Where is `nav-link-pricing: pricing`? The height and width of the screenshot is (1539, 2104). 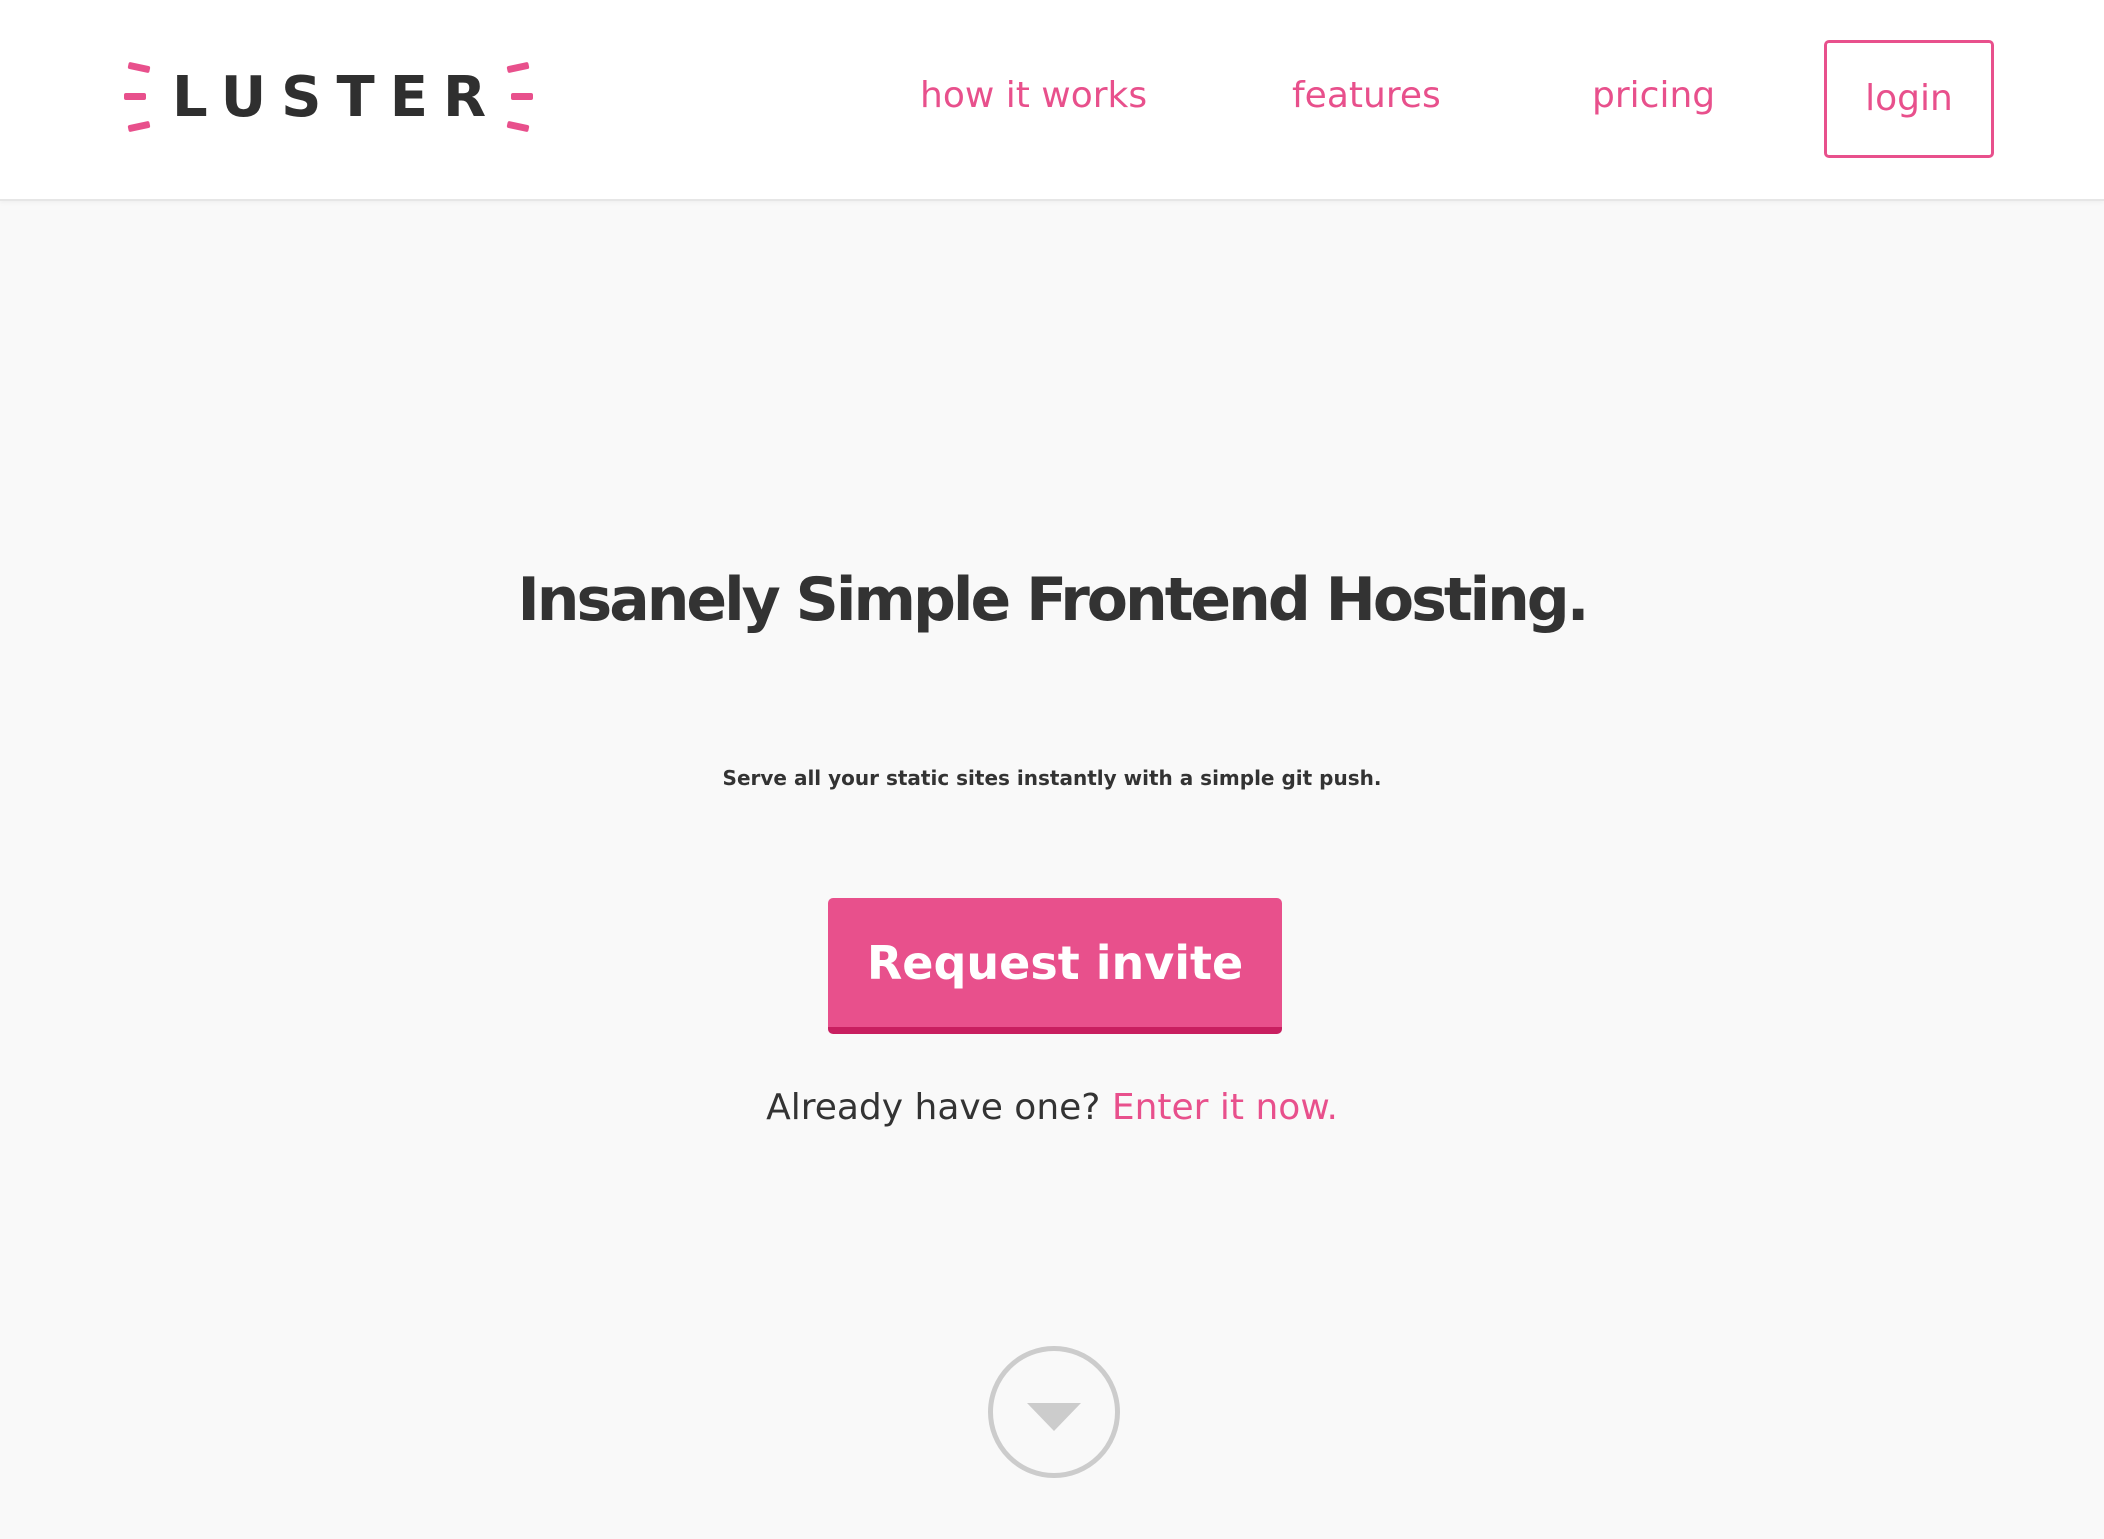 nav-link-pricing: pricing is located at coordinates (1653, 96).